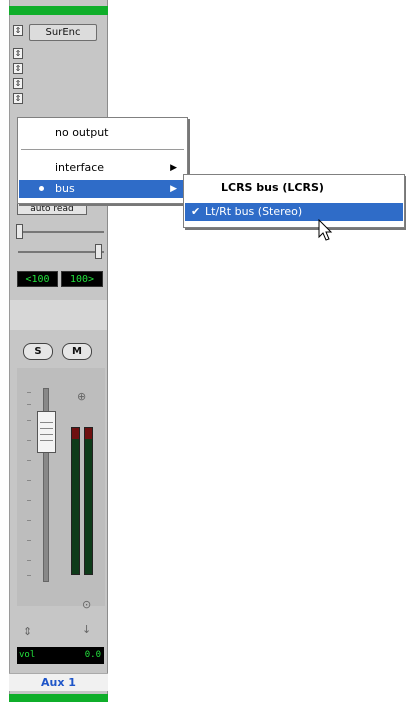 This screenshot has height=702, width=406. What do you see at coordinates (18, 68) in the screenshot?
I see `insert-selector-3: ⇕` at bounding box center [18, 68].